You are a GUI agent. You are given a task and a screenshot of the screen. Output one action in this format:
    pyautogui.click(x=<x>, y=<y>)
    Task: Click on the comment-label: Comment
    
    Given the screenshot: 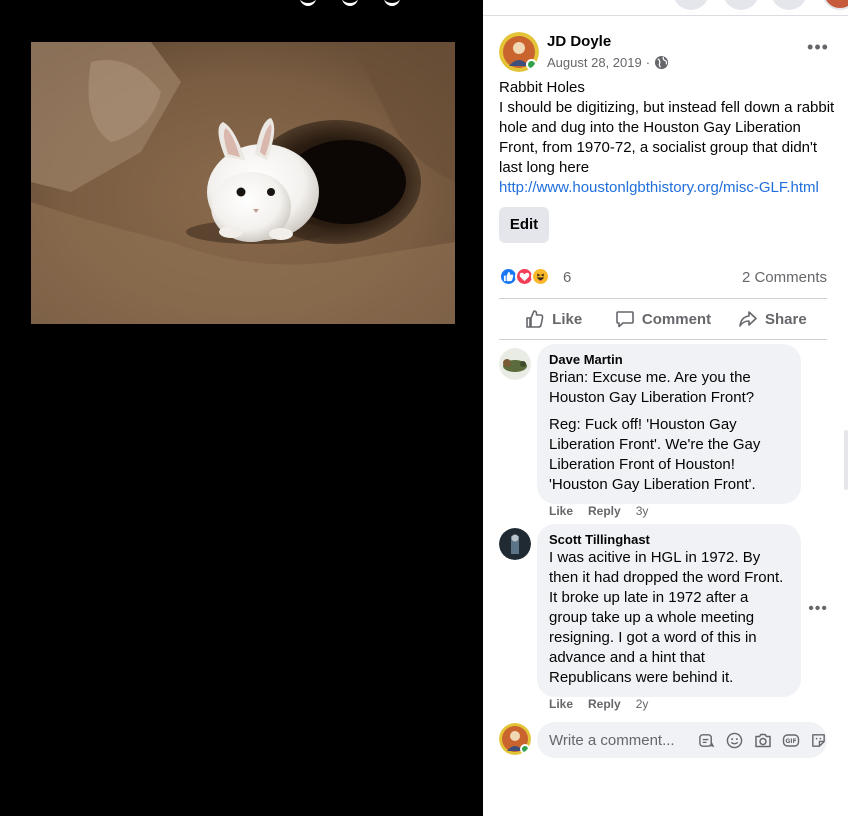 What is the action you would take?
    pyautogui.click(x=676, y=319)
    